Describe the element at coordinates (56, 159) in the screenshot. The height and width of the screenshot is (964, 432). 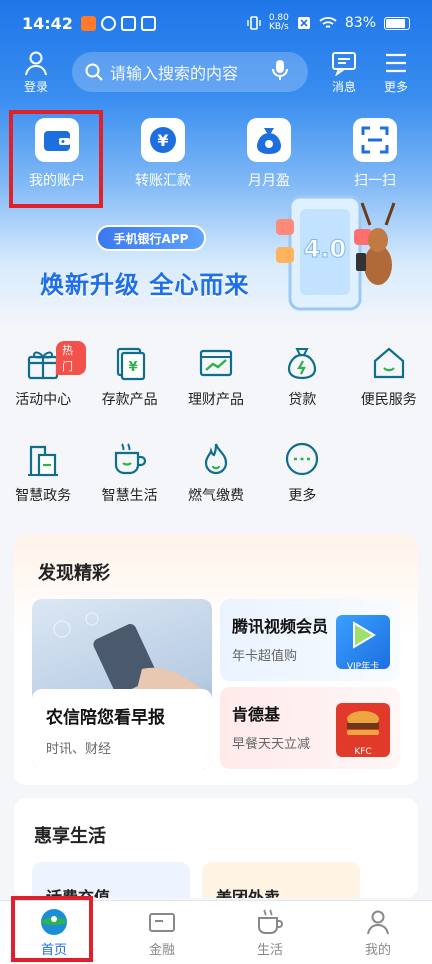
I see `my-account-highlight` at that location.